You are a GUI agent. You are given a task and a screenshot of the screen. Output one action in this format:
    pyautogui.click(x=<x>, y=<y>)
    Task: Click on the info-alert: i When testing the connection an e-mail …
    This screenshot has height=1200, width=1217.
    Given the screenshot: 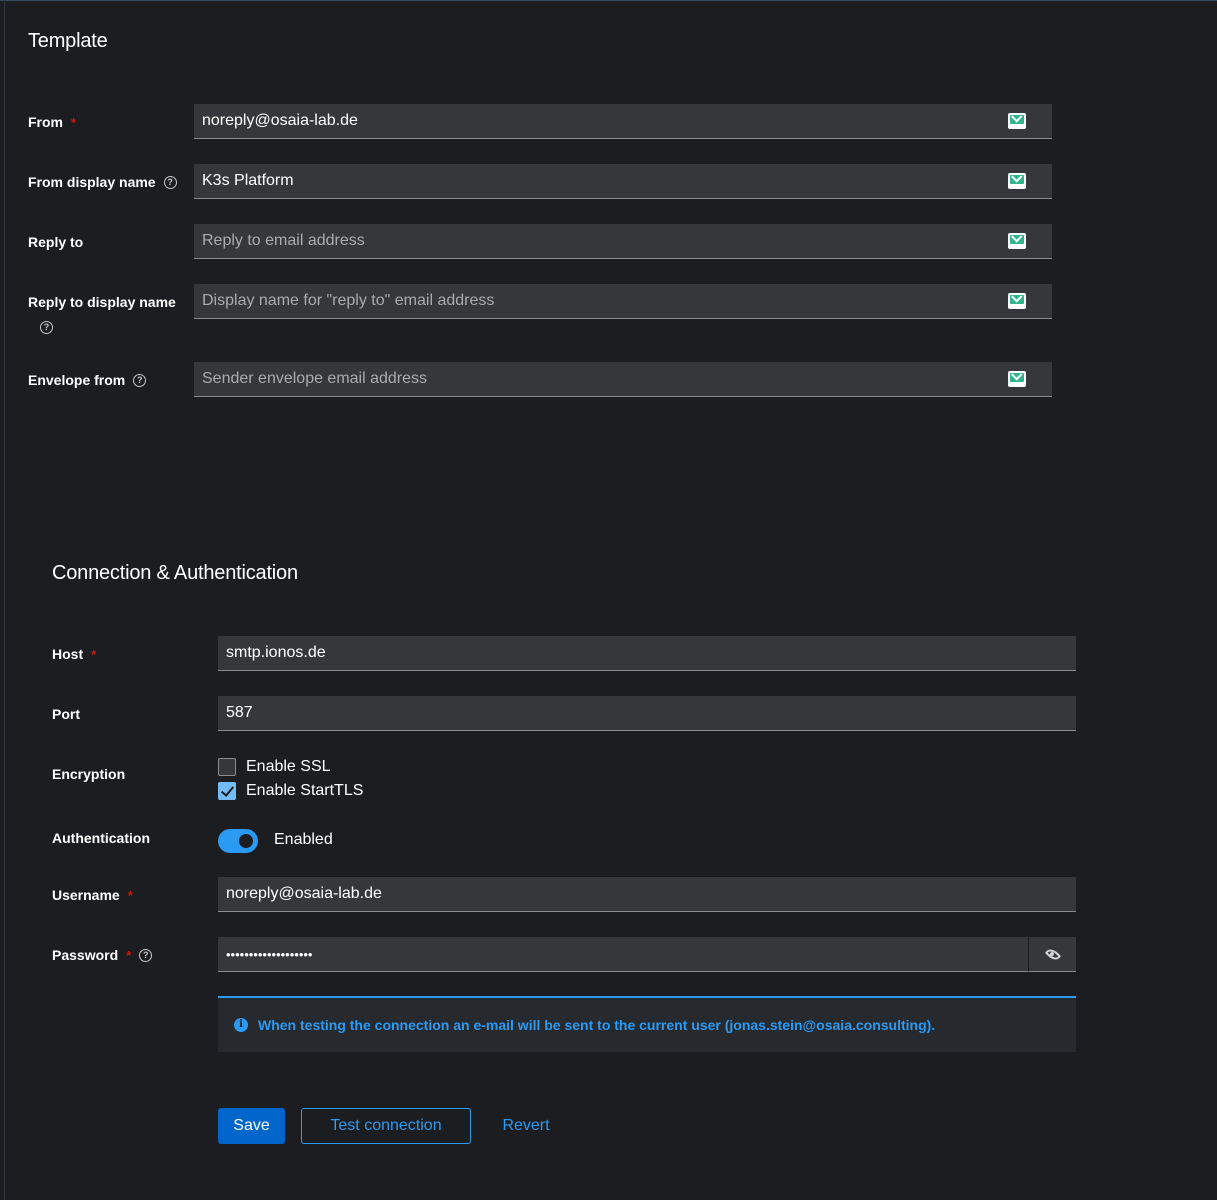 What is the action you would take?
    pyautogui.click(x=647, y=1024)
    